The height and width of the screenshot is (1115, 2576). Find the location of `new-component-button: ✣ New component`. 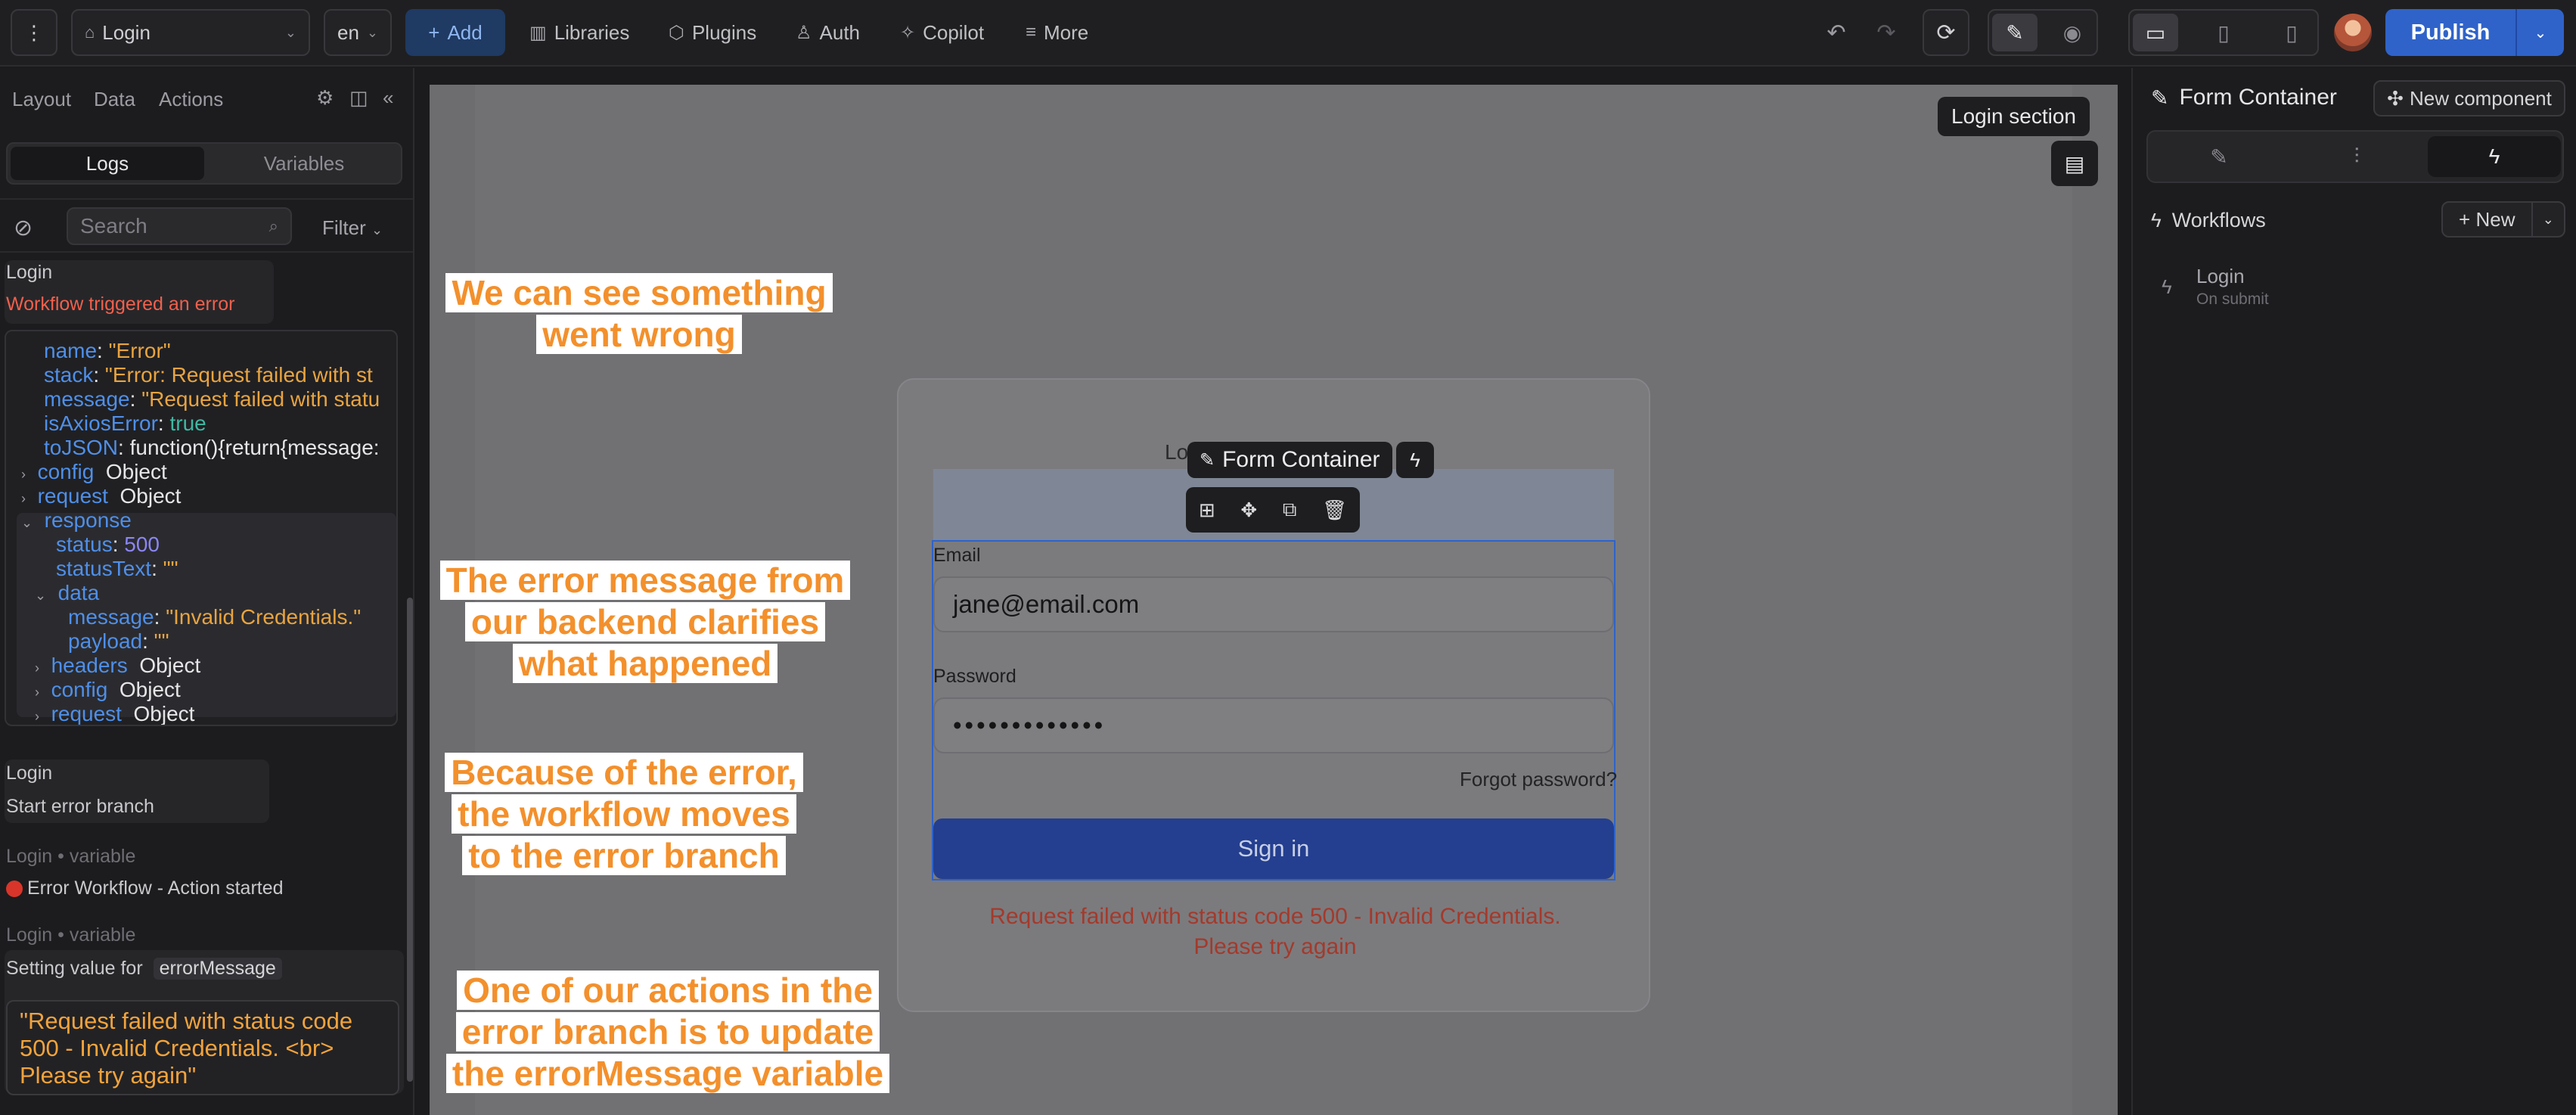

new-component-button: ✣ New component is located at coordinates (2469, 98).